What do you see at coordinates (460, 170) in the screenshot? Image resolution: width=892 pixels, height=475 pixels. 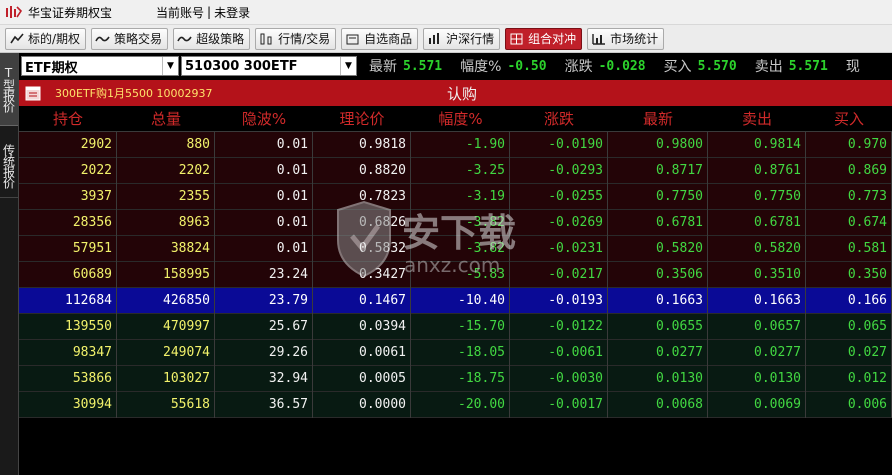 I see `cell-change-pct: -3.25` at bounding box center [460, 170].